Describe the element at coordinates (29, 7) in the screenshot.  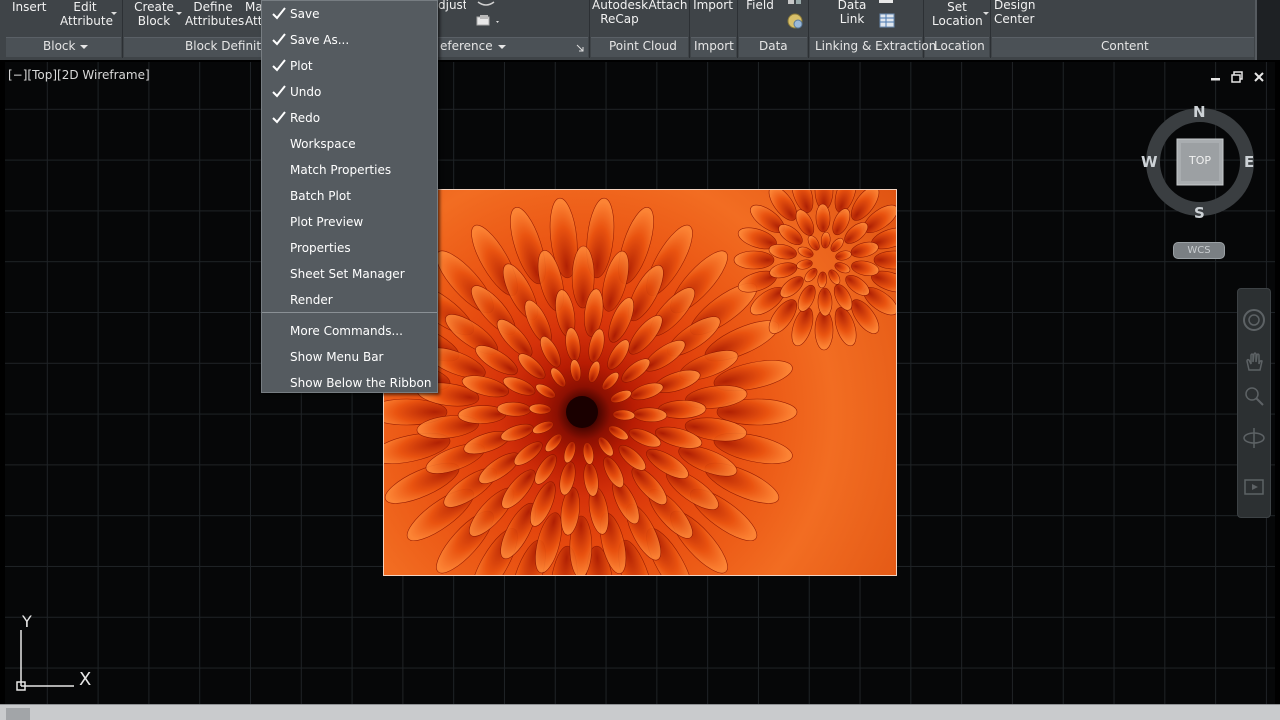
I see `insert-button: Insert` at that location.